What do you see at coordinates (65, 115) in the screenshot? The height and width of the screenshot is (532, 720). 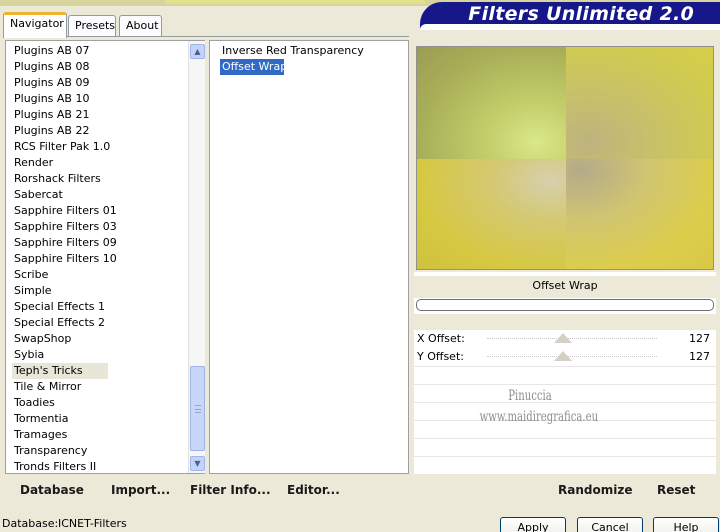 I see `category-item: Plugins AB 21` at bounding box center [65, 115].